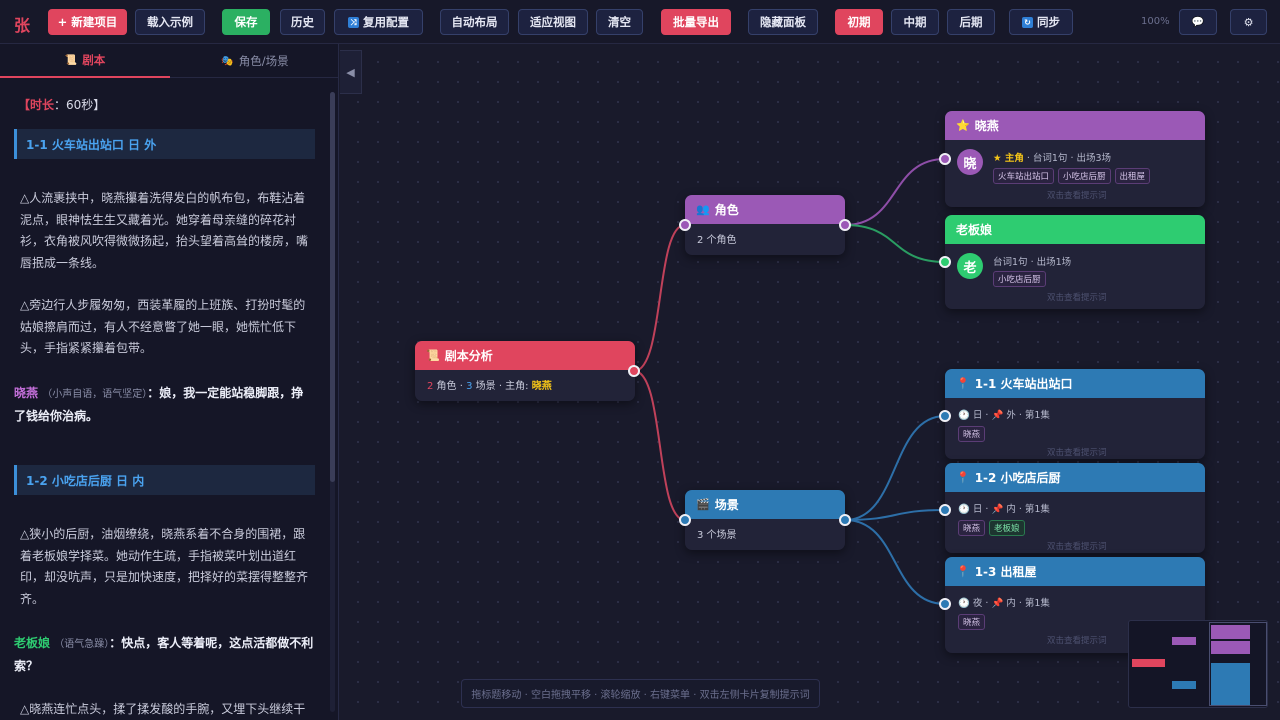 The image size is (1280, 720). I want to click on minimap-roles, so click(1184, 641).